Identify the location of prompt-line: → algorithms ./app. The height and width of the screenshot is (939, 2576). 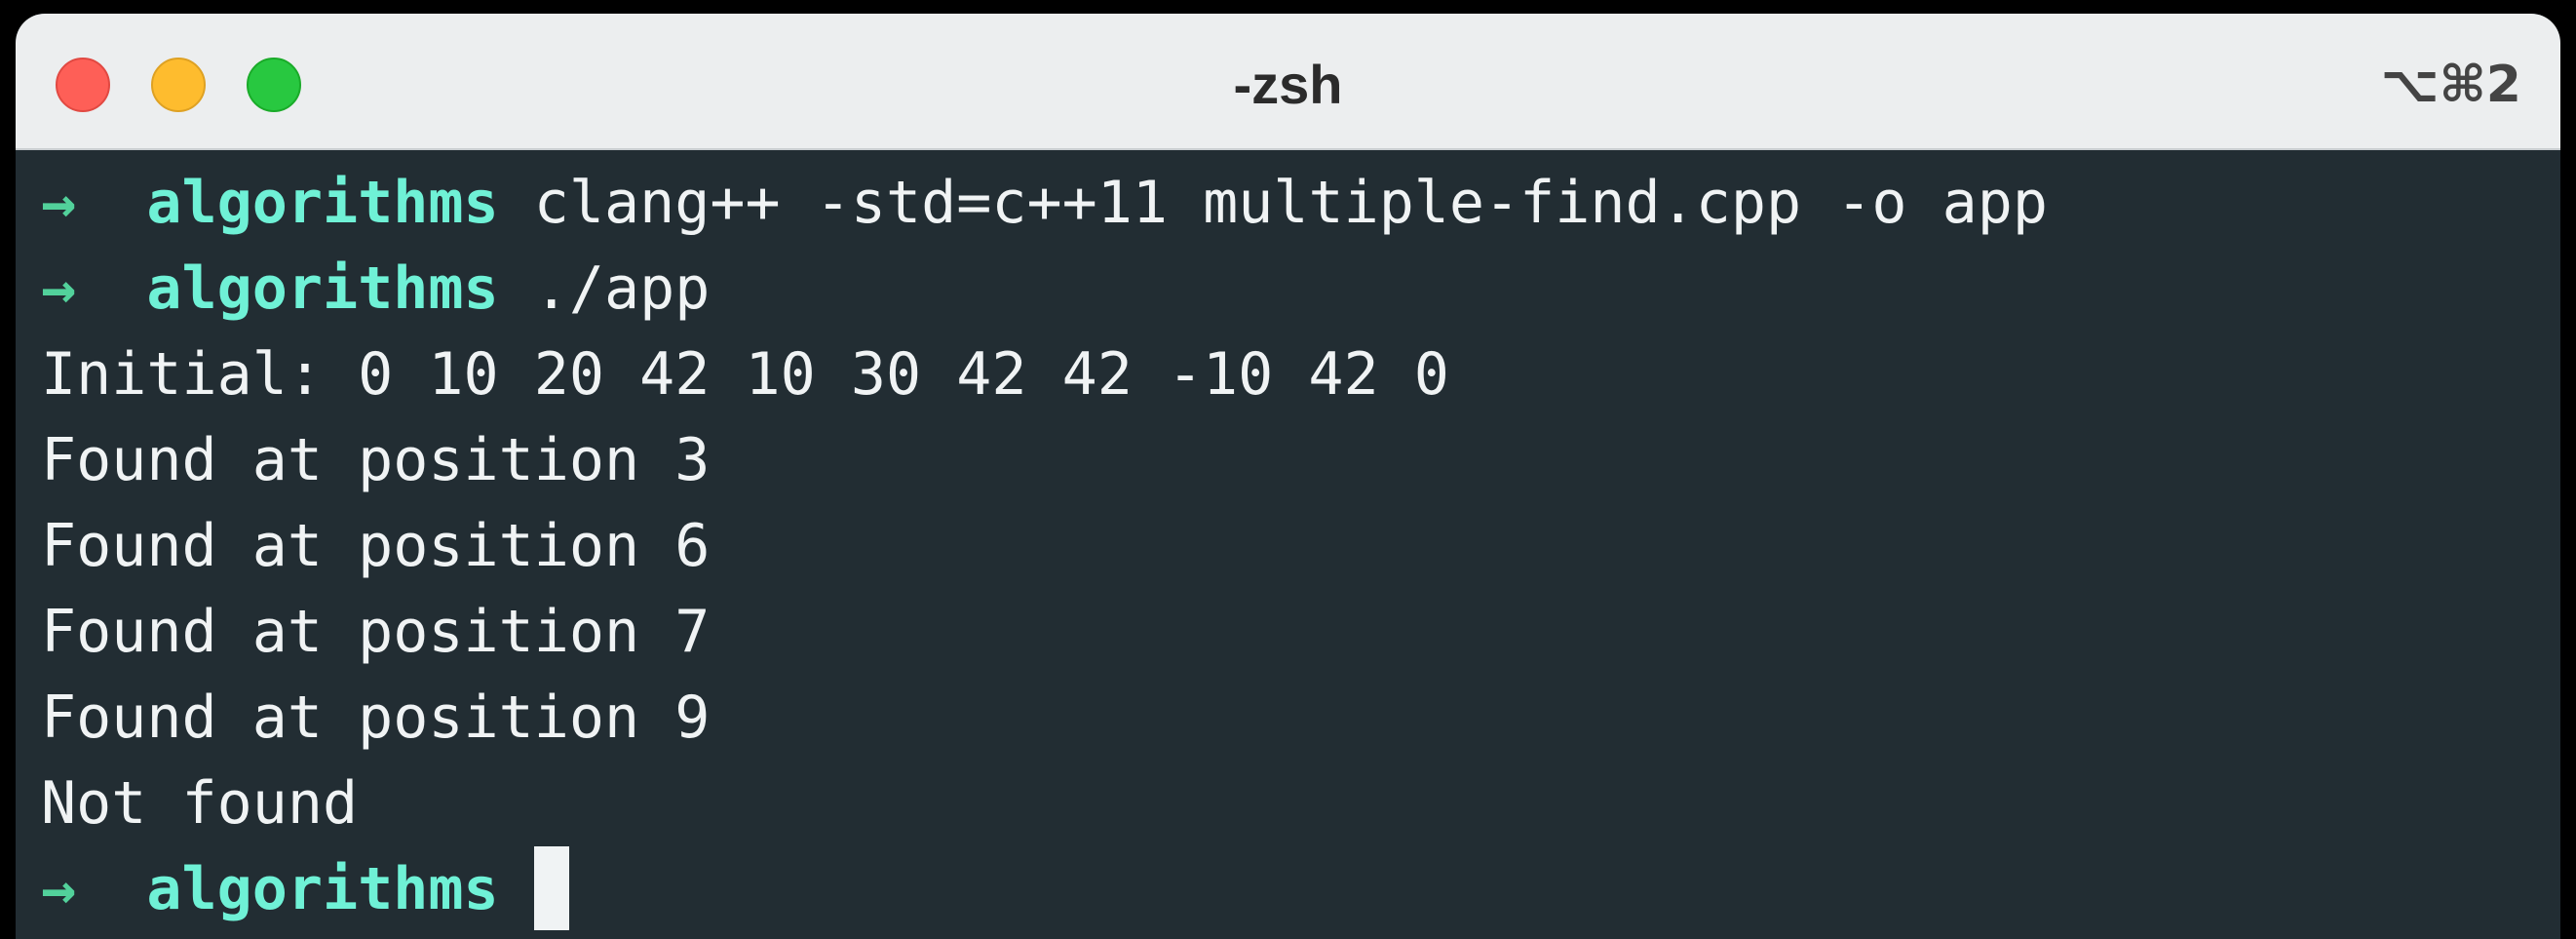
(375, 289).